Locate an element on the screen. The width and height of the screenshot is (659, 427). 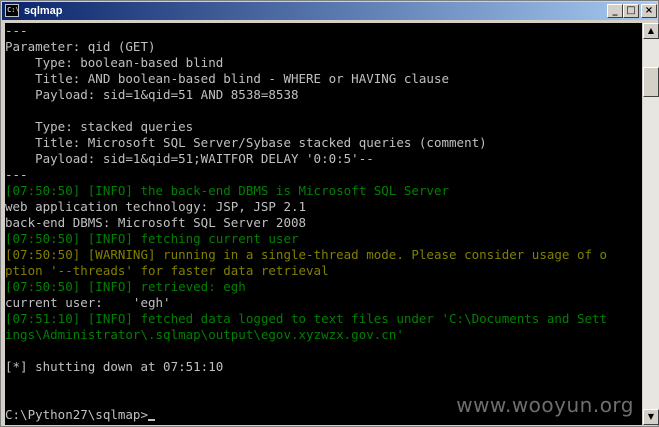
maximize-button: □ is located at coordinates (631, 11).